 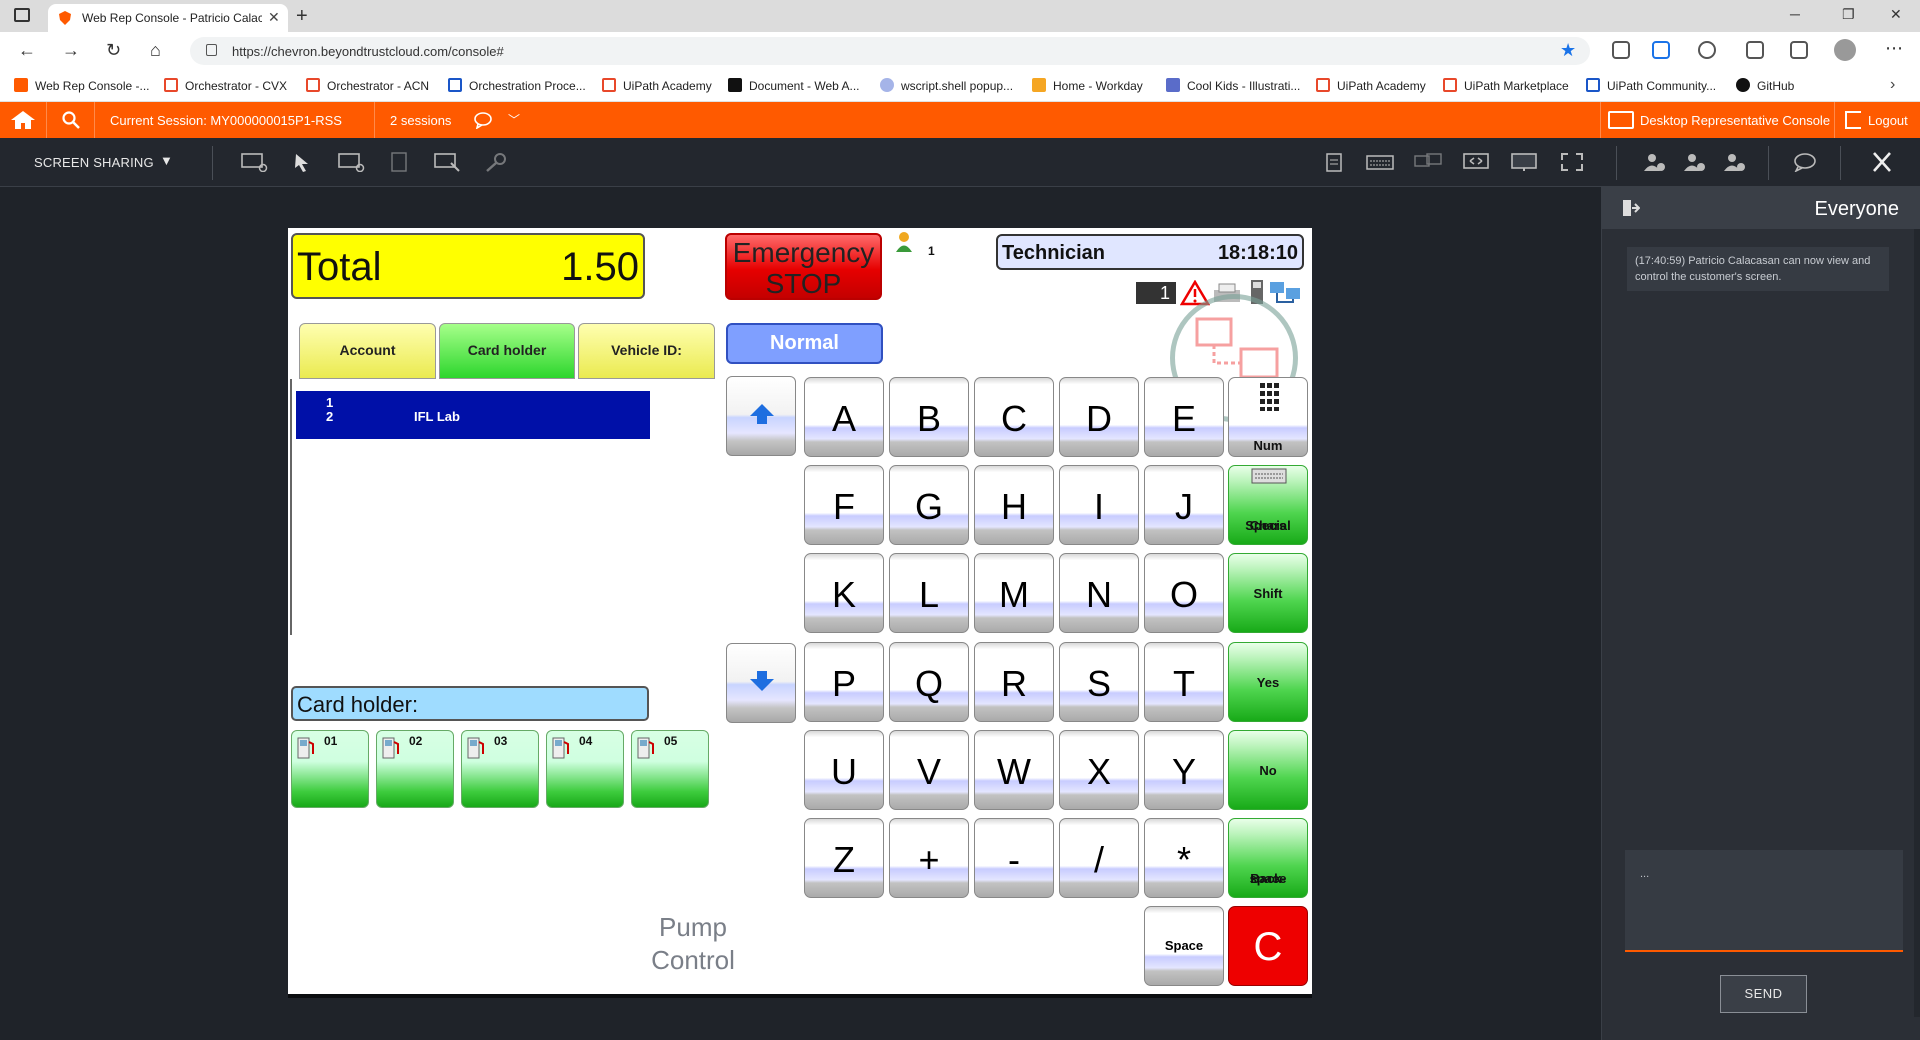 I want to click on key-button: B, so click(x=929, y=417).